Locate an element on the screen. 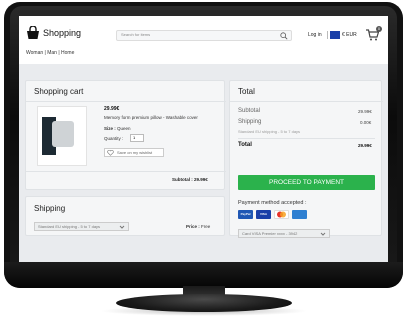 The height and width of the screenshot is (318, 407). mastercard-icon is located at coordinates (281, 214).